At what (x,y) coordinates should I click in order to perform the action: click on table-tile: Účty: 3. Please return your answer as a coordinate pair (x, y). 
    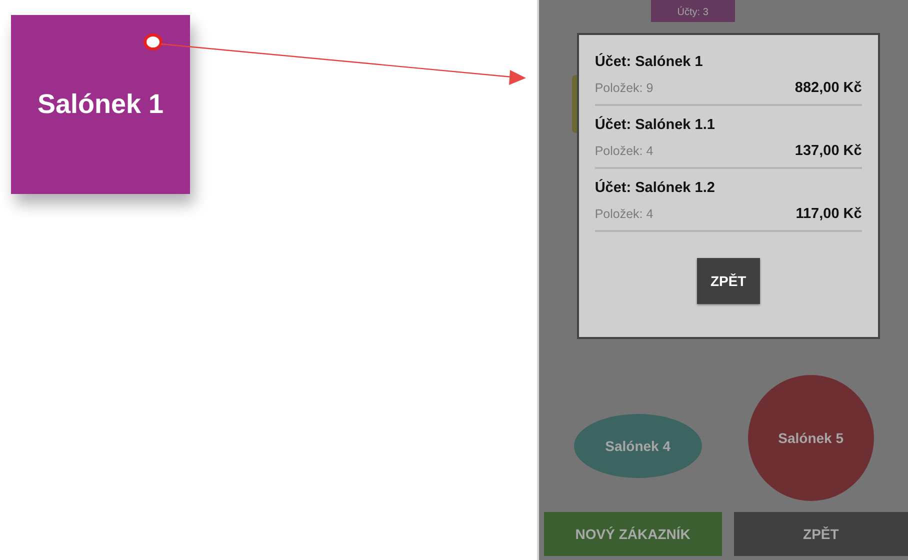
    Looking at the image, I should click on (692, 11).